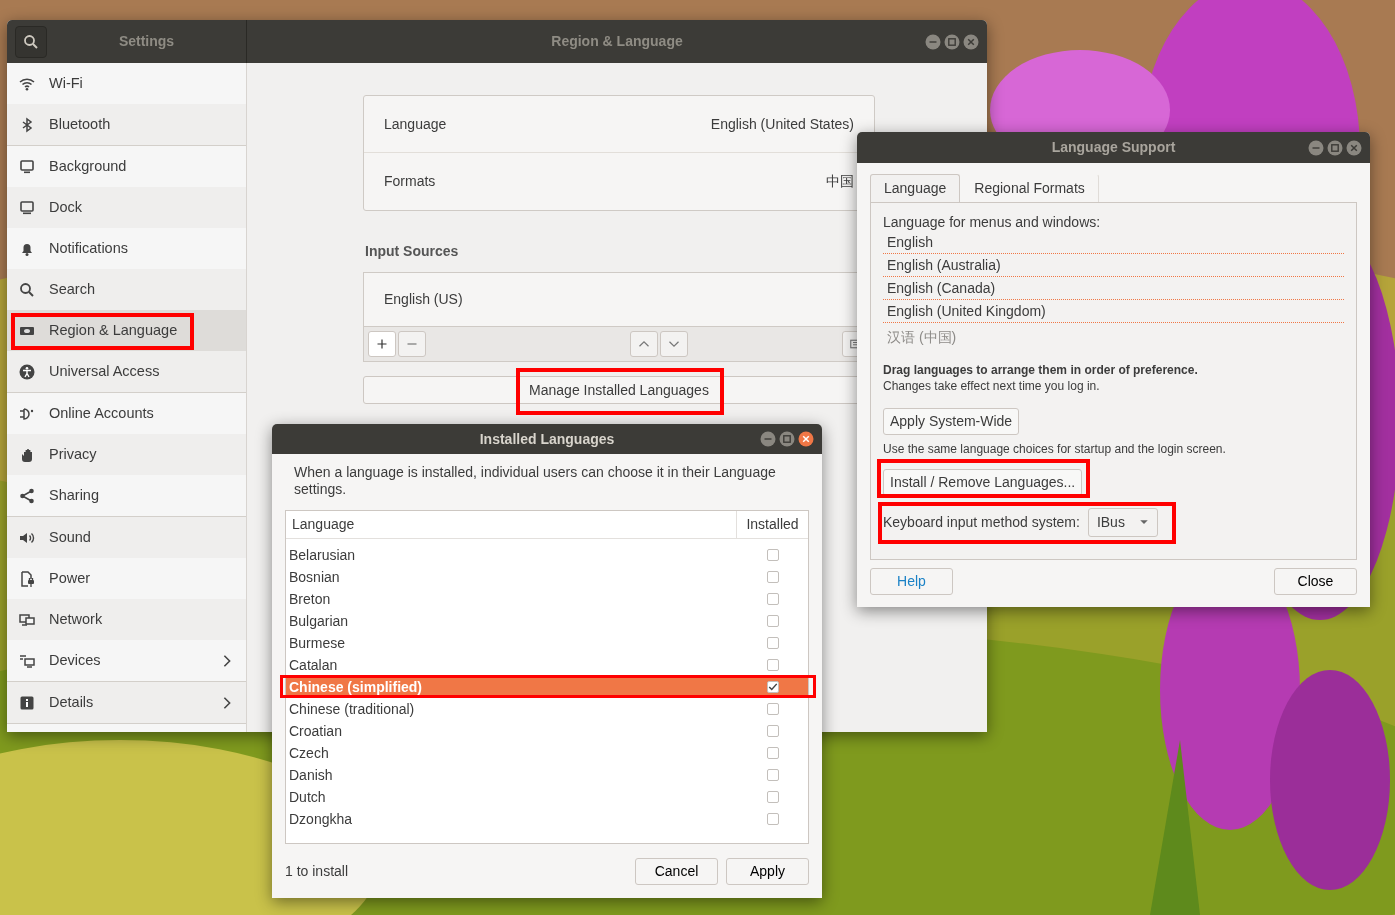  I want to click on table-row: Bulgarian, so click(547, 620).